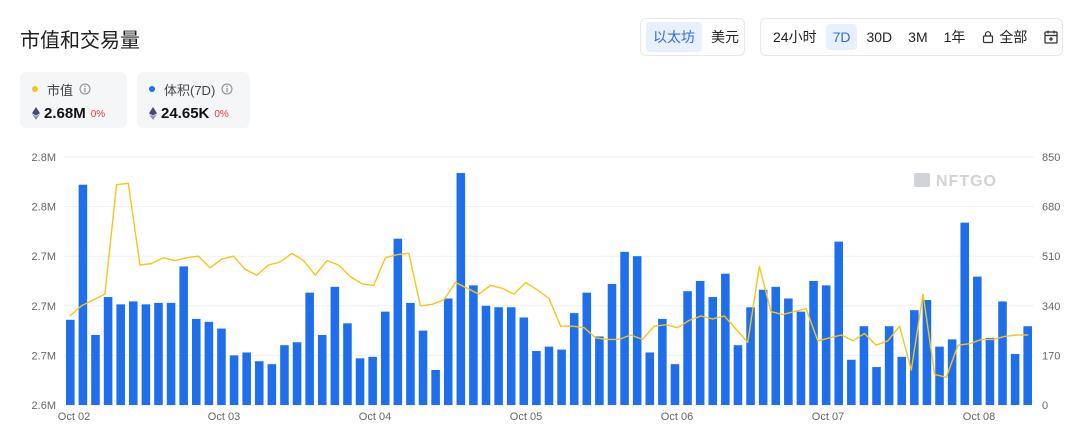 This screenshot has height=443, width=1080. What do you see at coordinates (1004, 37) in the screenshot?
I see `range-option-all: 全部` at bounding box center [1004, 37].